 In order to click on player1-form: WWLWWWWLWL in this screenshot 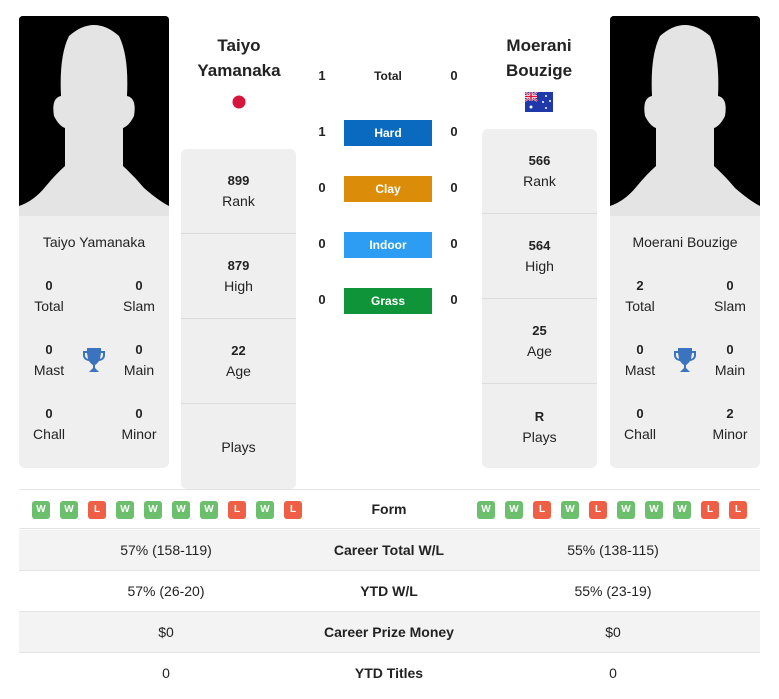, I will do `click(167, 510)`.